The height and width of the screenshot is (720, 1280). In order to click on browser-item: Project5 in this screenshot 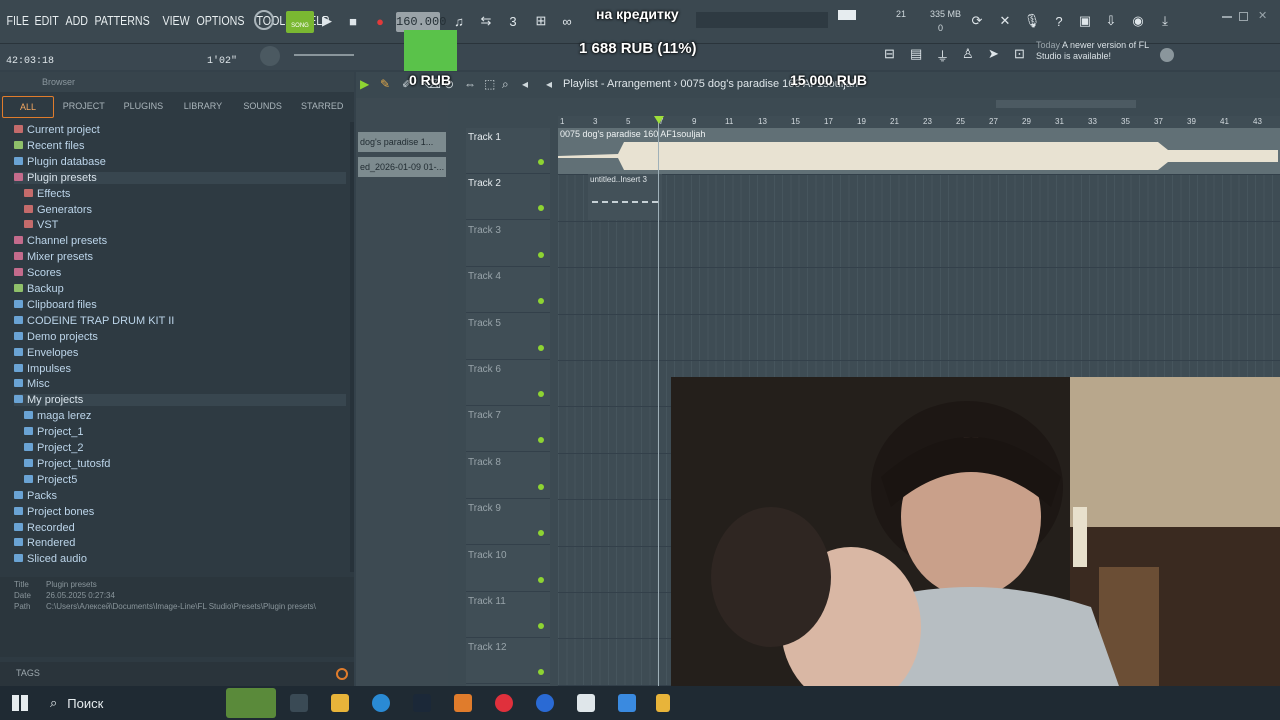, I will do `click(185, 480)`.